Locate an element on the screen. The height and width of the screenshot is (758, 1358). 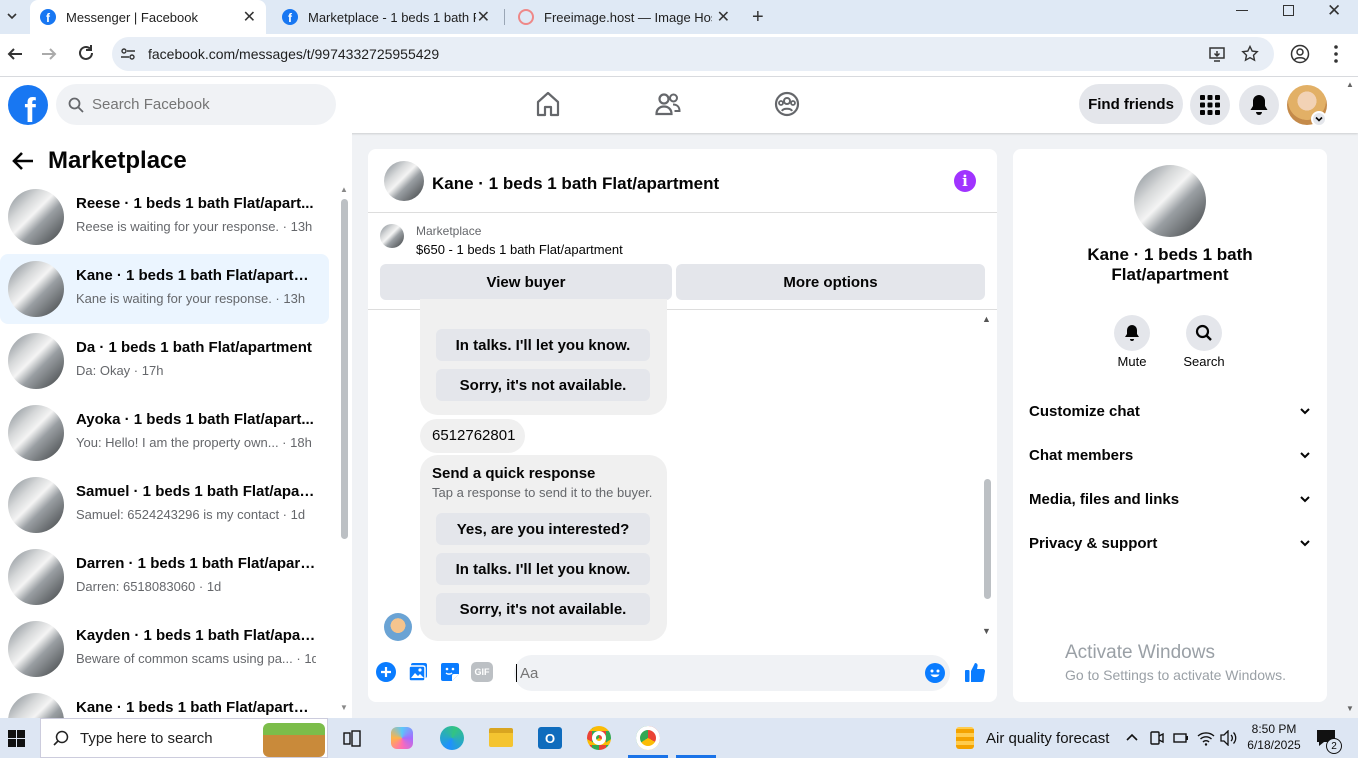
emoji-icon is located at coordinates (935, 673).